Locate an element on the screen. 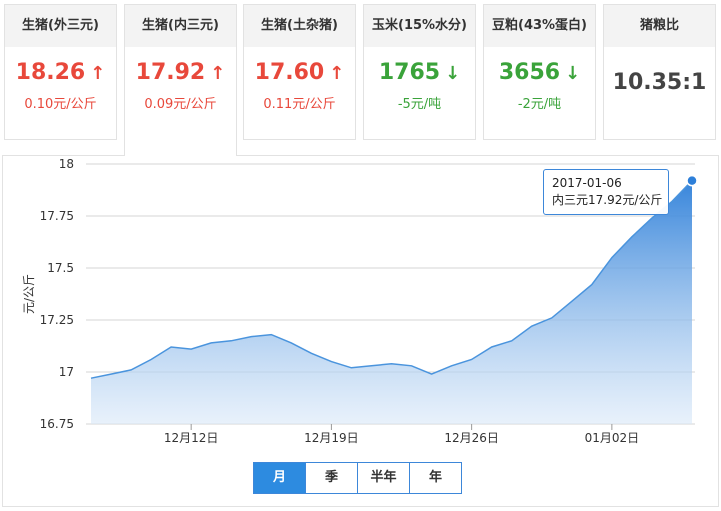  card-price-value: 17.60 is located at coordinates (289, 72).